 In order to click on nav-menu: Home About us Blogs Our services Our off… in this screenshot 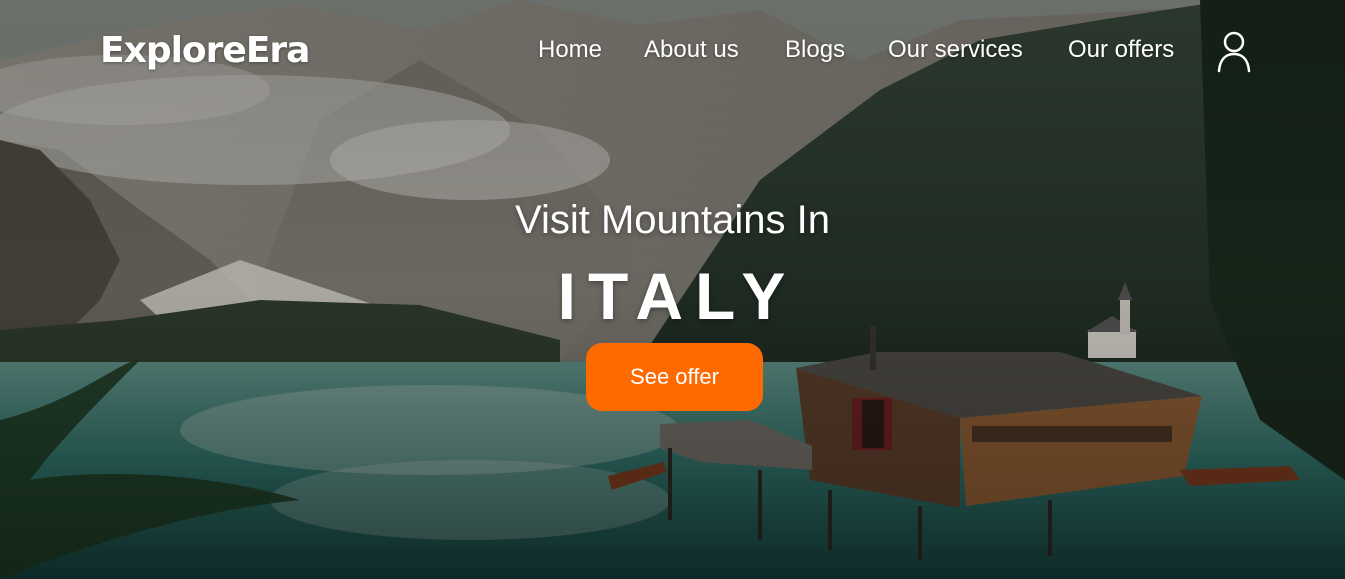, I will do `click(672, 53)`.